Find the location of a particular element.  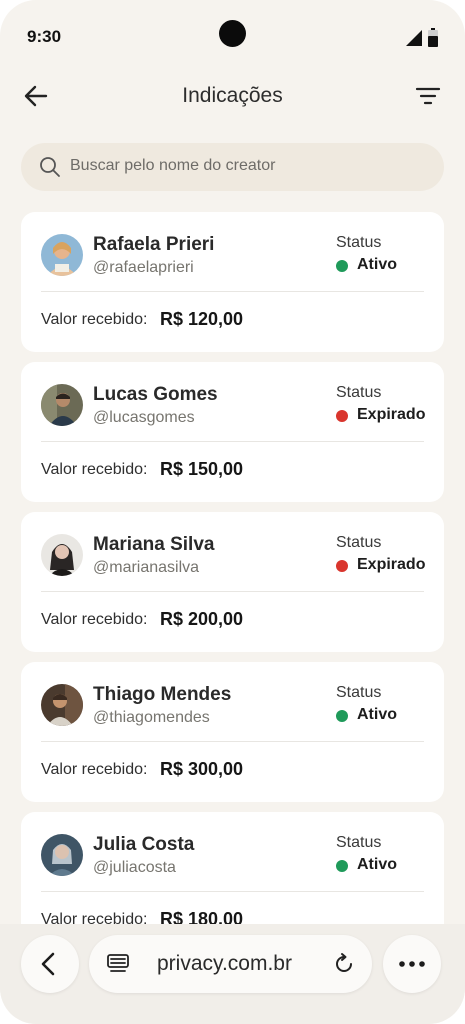

status-time: 9:30 is located at coordinates (44, 36).